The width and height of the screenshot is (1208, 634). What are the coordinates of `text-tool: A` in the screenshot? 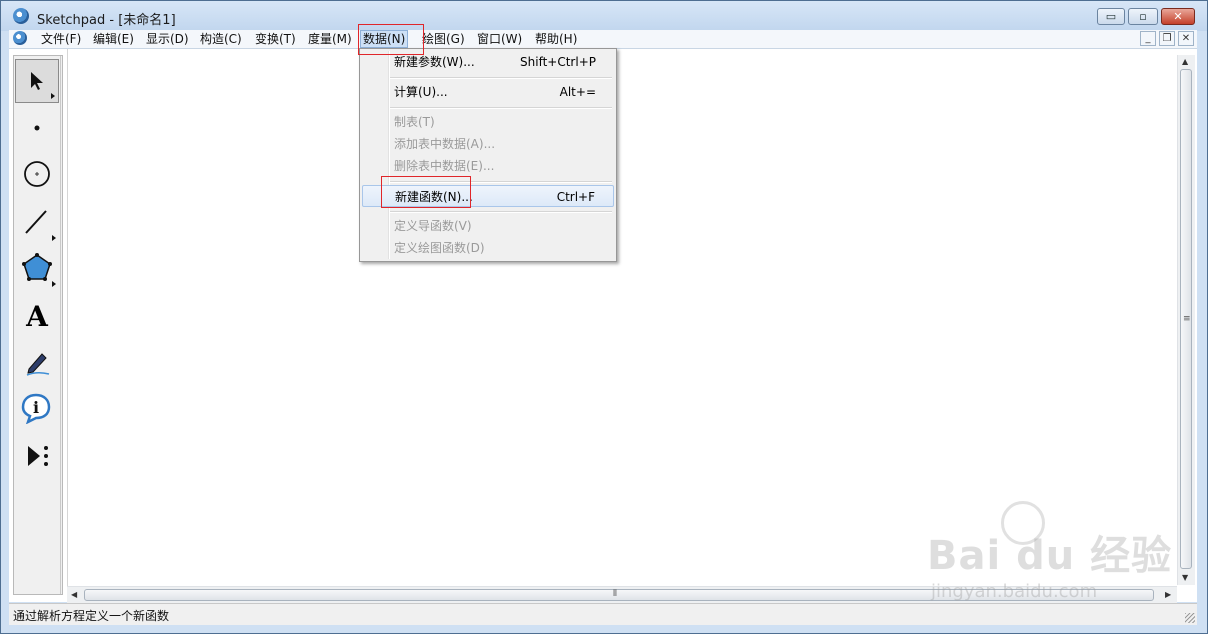 It's located at (37, 316).